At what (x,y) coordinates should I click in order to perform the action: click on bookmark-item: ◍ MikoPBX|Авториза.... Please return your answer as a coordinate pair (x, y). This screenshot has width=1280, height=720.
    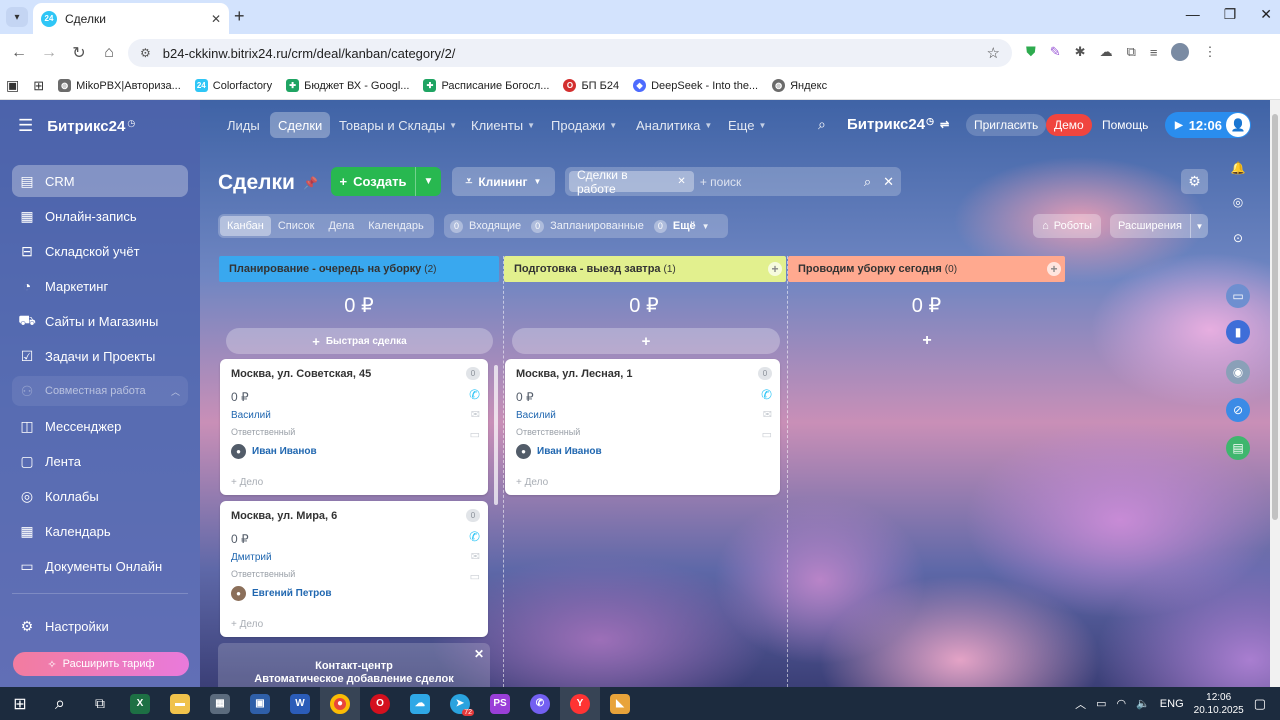
    Looking at the image, I should click on (119, 85).